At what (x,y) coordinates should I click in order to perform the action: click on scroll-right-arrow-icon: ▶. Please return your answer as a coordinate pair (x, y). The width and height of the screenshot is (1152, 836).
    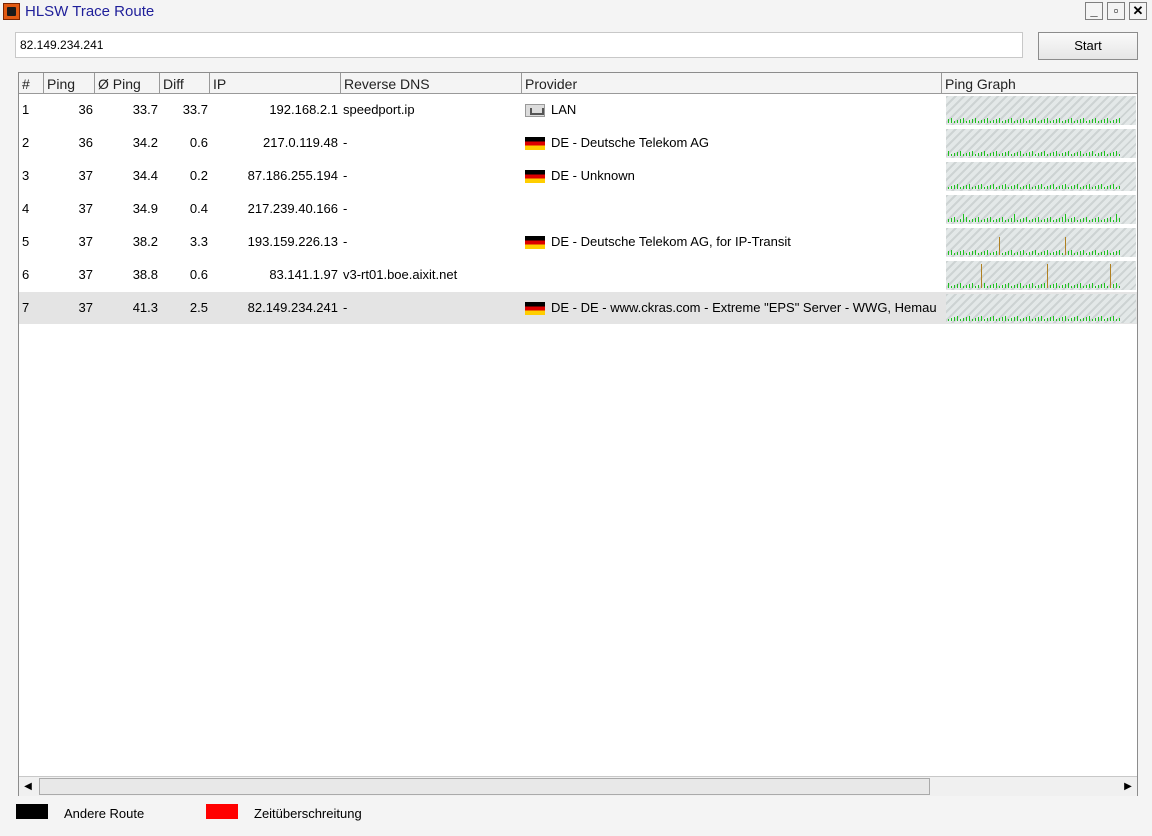
    Looking at the image, I should click on (1128, 786).